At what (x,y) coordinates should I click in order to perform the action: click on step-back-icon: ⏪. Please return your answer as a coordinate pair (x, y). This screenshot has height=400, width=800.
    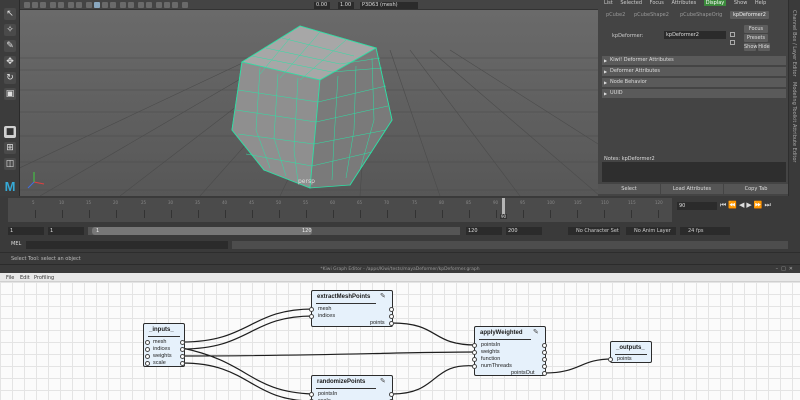
    Looking at the image, I should click on (733, 205).